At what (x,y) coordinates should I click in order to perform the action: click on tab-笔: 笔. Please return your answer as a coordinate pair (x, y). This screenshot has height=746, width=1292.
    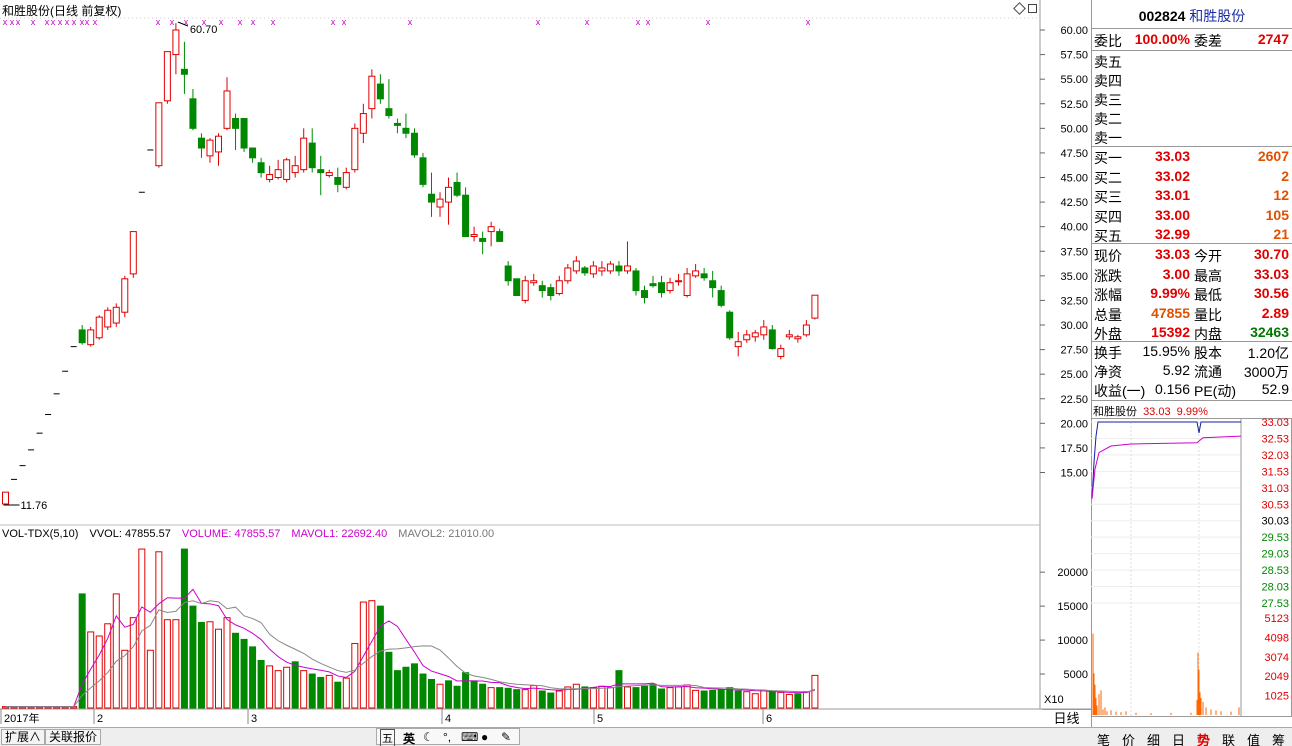
    Looking at the image, I should click on (1103, 738).